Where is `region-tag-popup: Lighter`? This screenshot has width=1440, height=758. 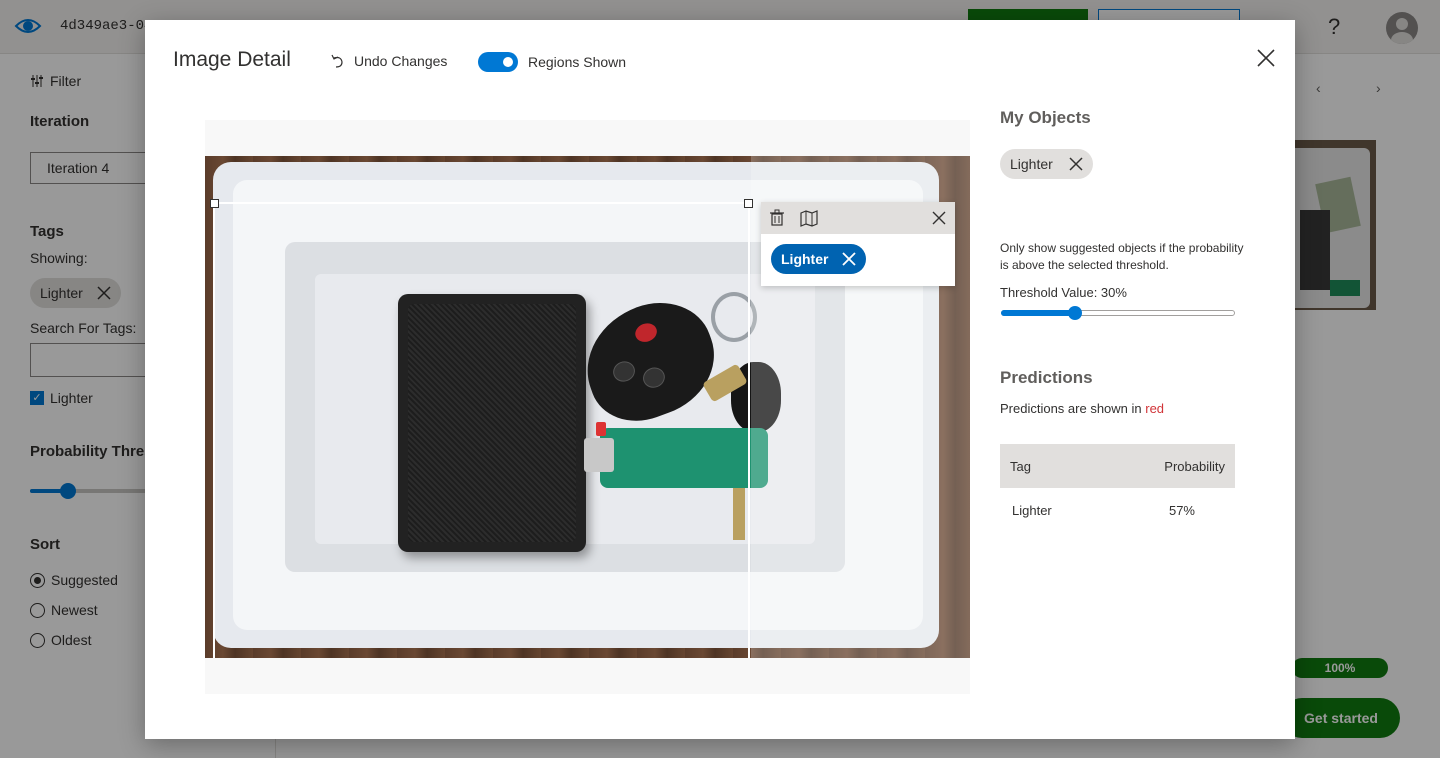
region-tag-popup: Lighter is located at coordinates (858, 244).